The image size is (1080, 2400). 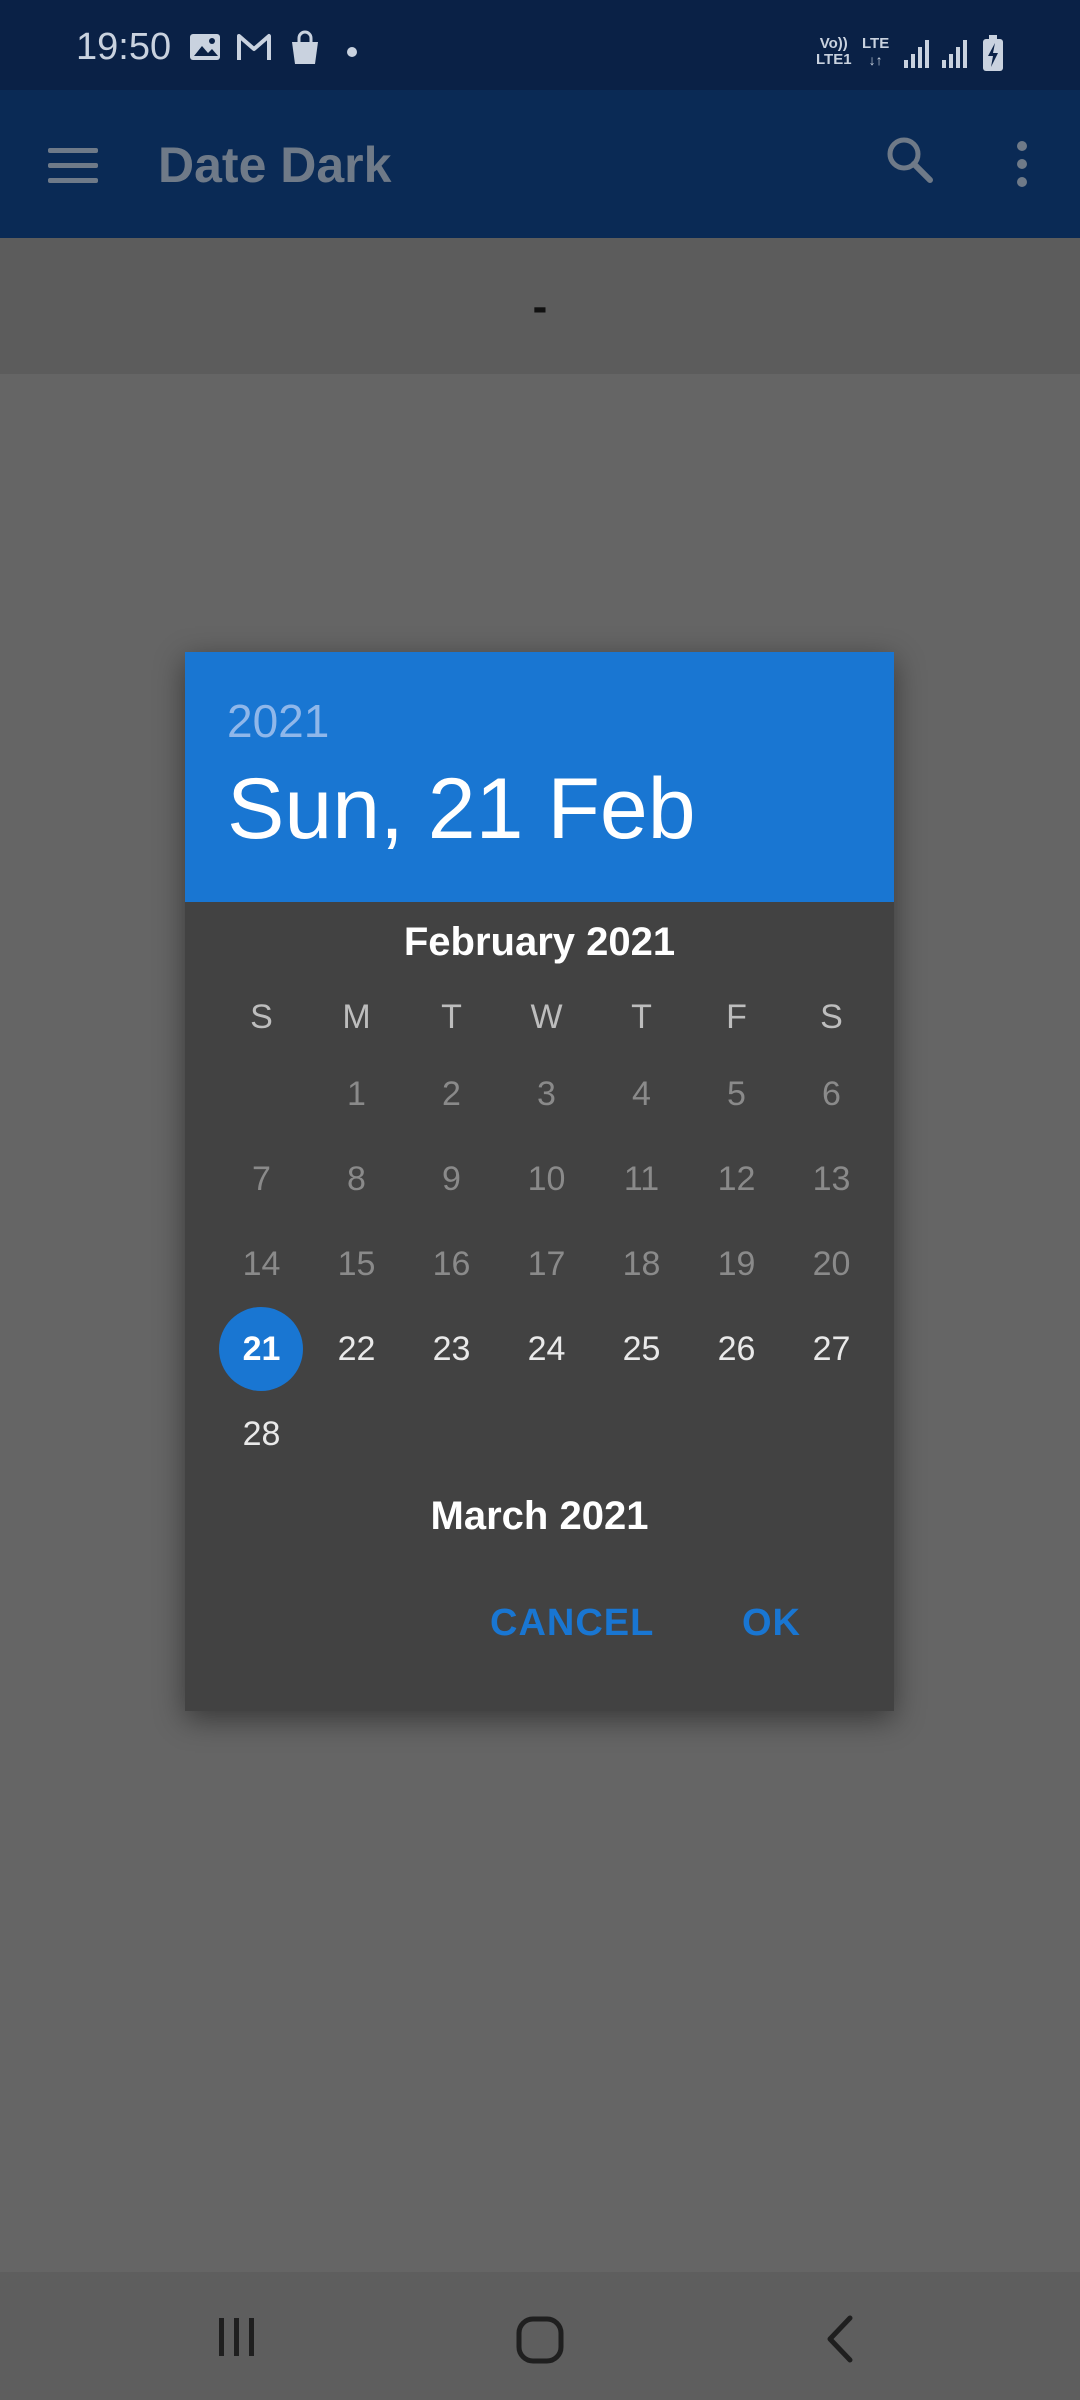 I want to click on search-icon, so click(x=910, y=160).